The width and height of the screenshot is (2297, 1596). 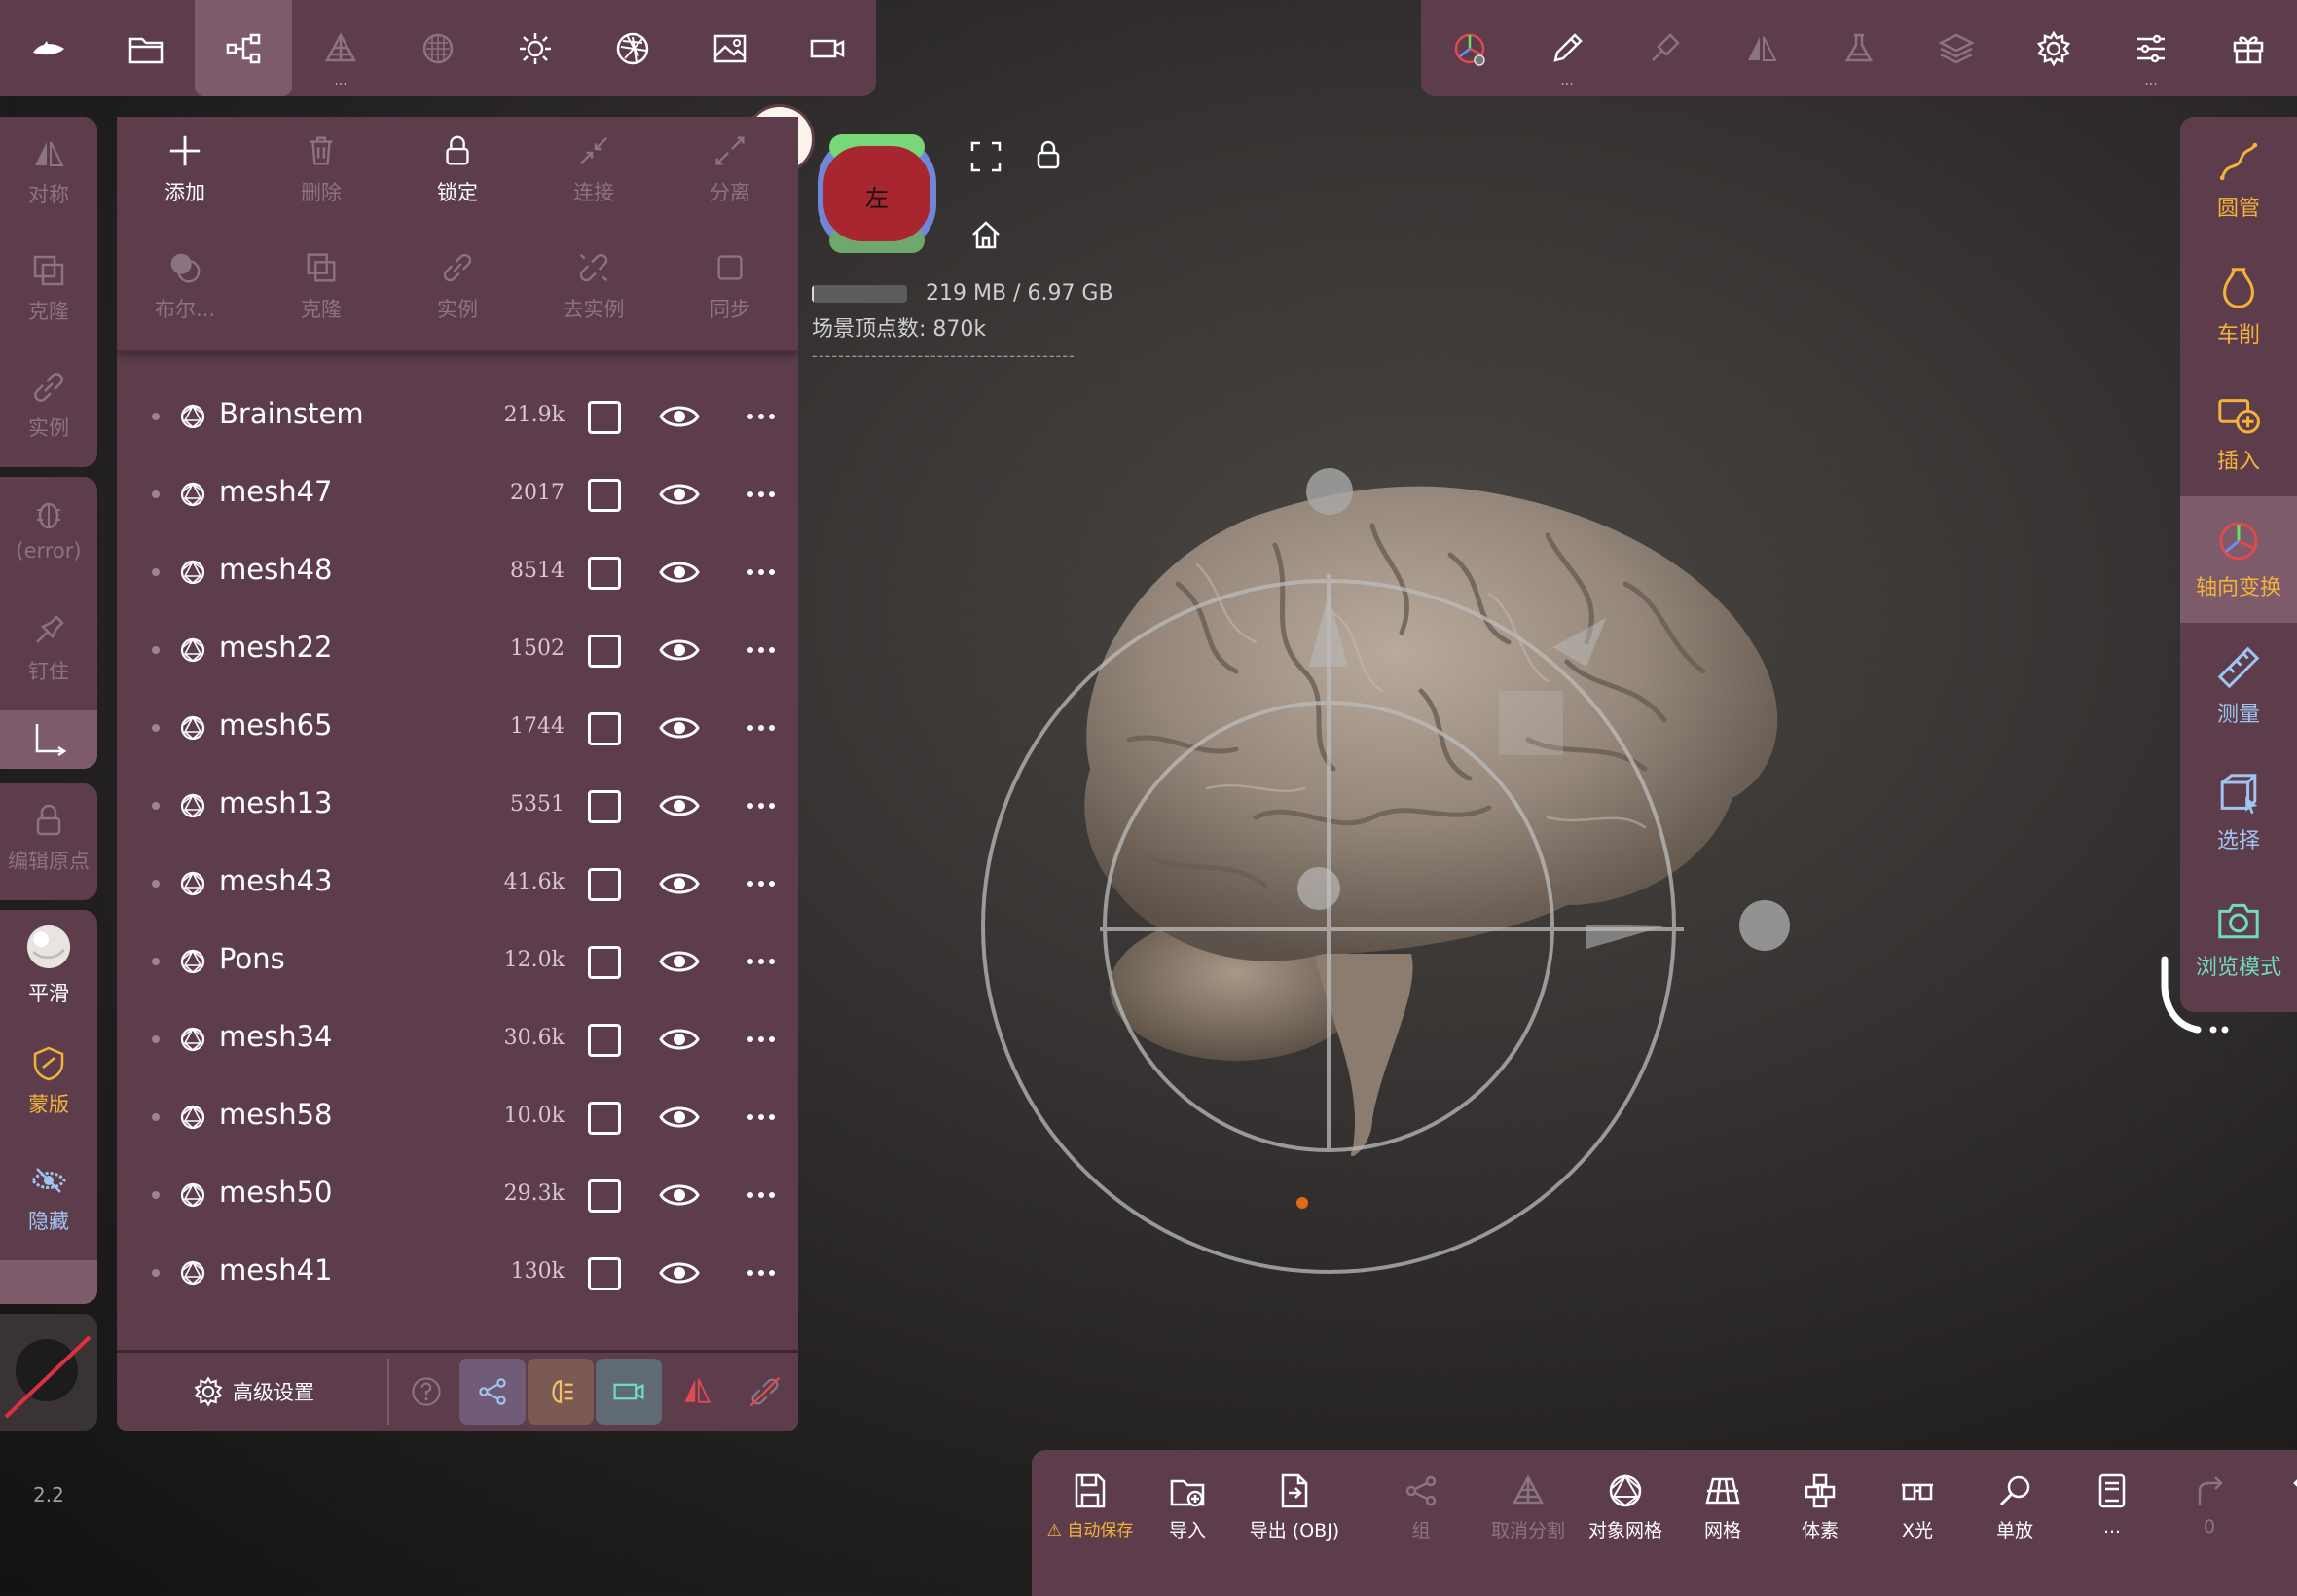 I want to click on mesh-name: mesh50, so click(x=275, y=1192).